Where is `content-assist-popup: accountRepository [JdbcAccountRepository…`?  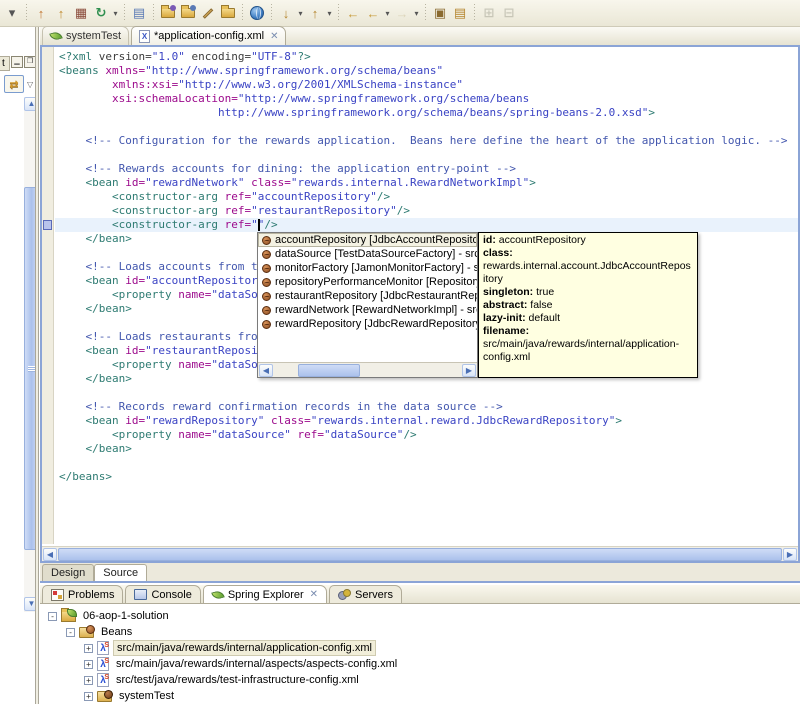 content-assist-popup: accountRepository [JdbcAccountRepository… is located at coordinates (367, 305).